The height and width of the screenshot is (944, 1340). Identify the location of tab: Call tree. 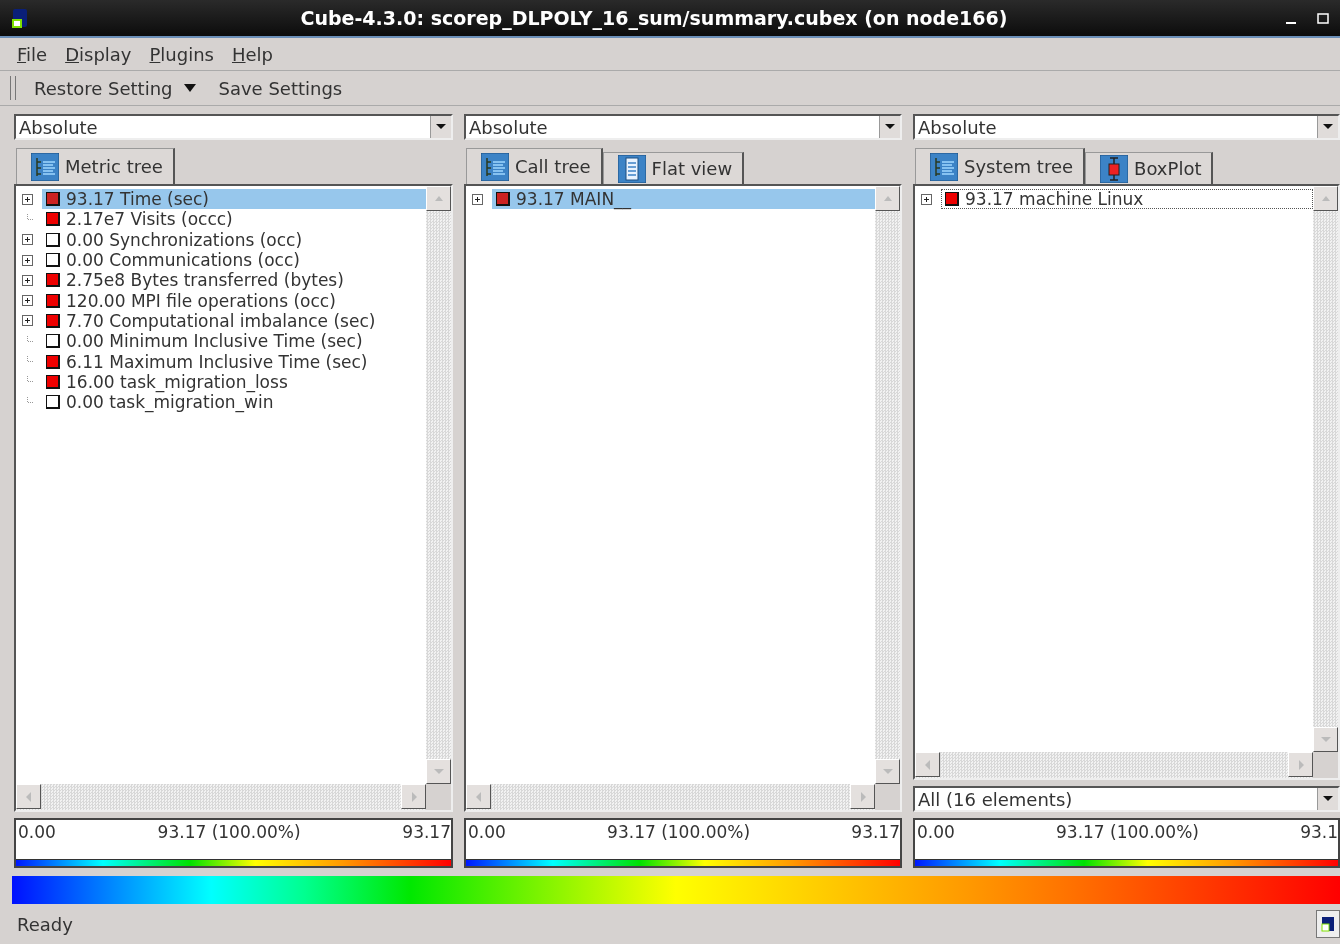
(534, 166).